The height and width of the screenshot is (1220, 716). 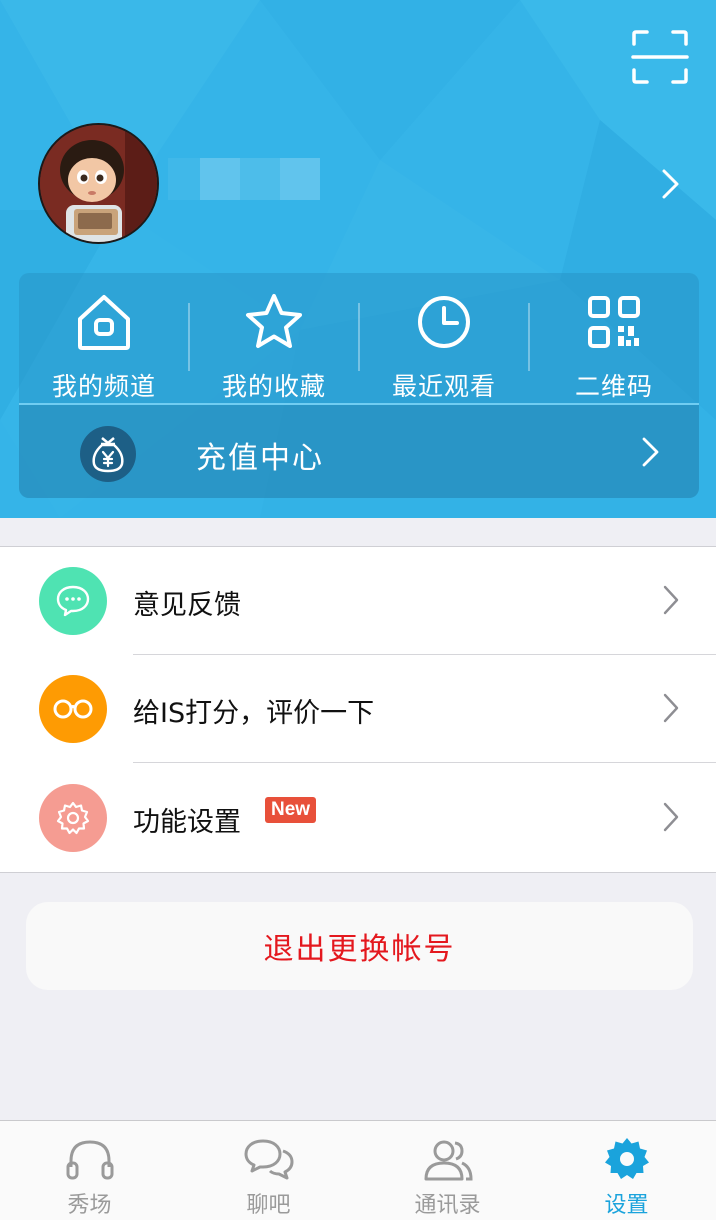 I want to click on quick-action-label: 我的频道, so click(x=103, y=386).